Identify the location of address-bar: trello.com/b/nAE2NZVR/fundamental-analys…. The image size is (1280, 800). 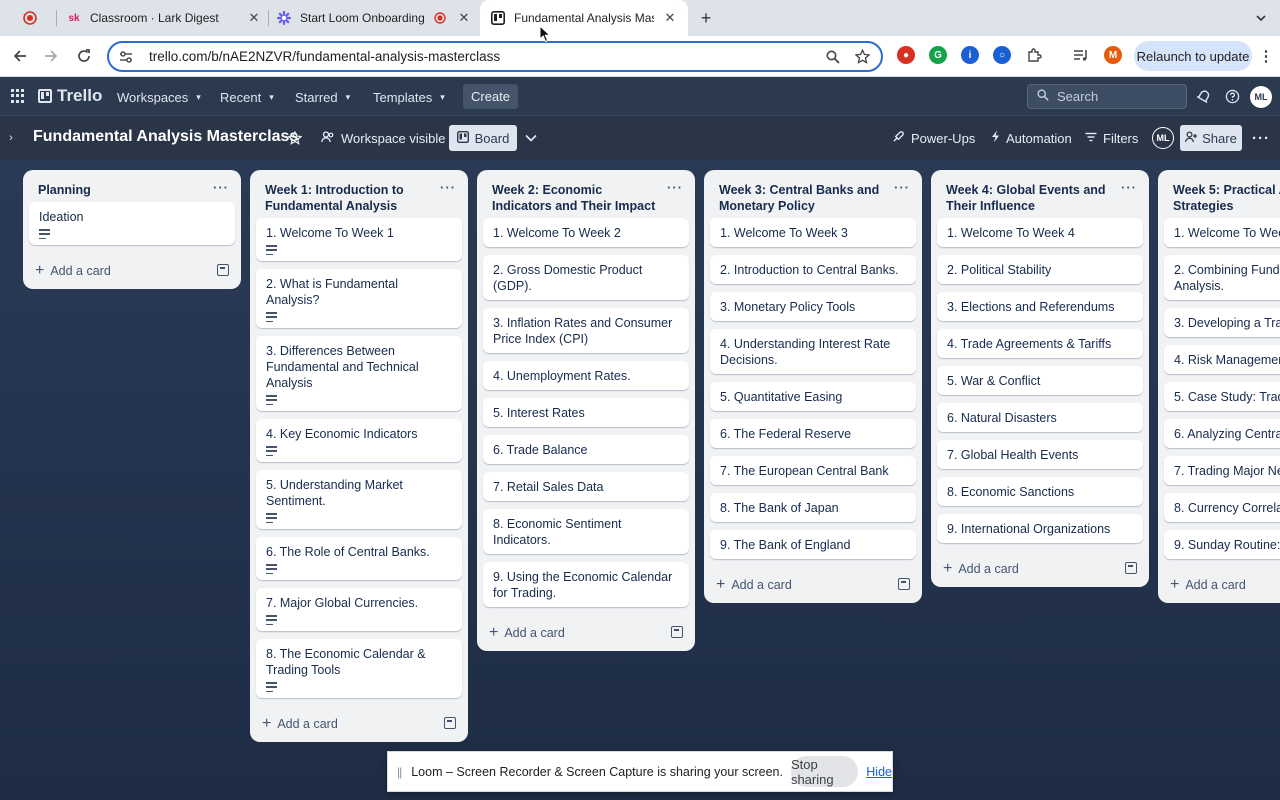
(495, 56).